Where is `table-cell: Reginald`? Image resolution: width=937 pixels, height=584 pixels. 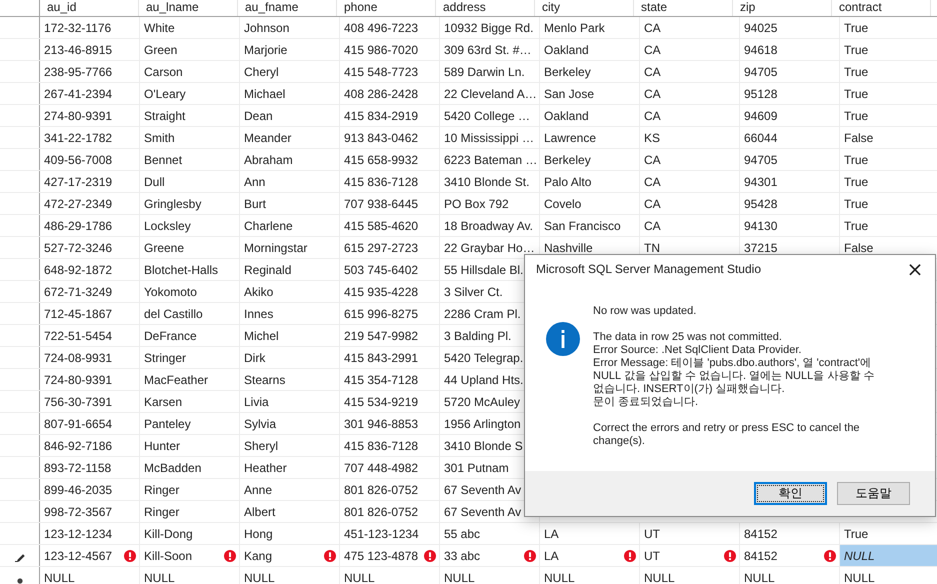 table-cell: Reginald is located at coordinates (290, 269).